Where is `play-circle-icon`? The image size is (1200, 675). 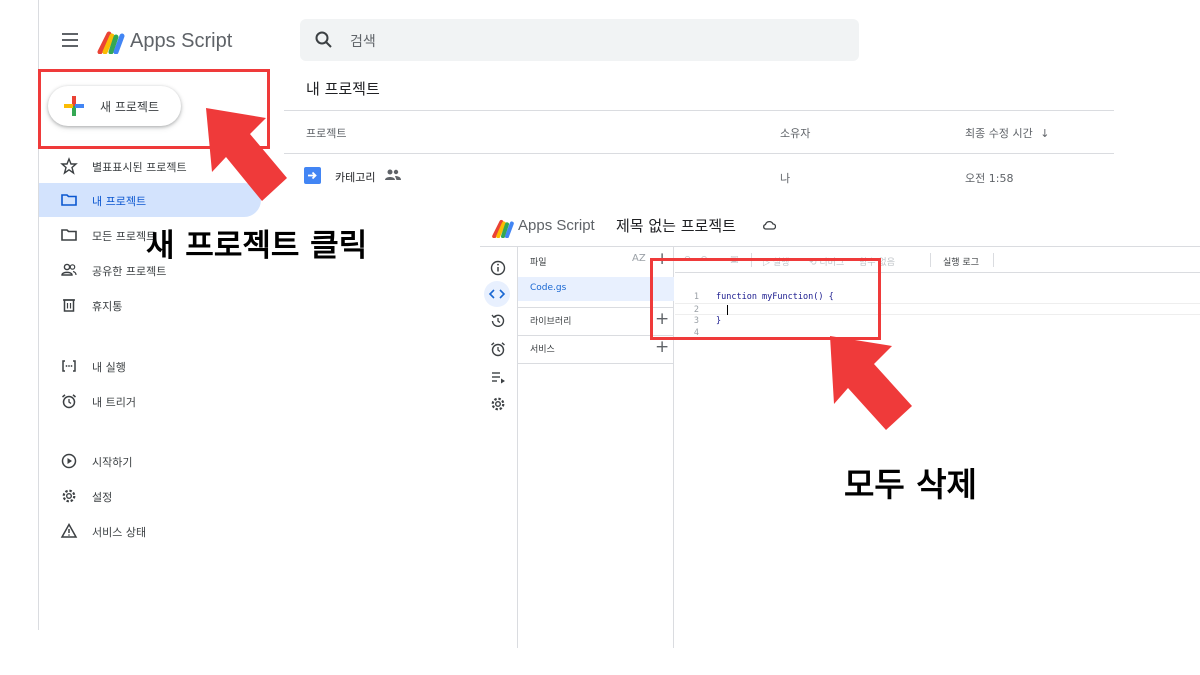
play-circle-icon is located at coordinates (69, 461).